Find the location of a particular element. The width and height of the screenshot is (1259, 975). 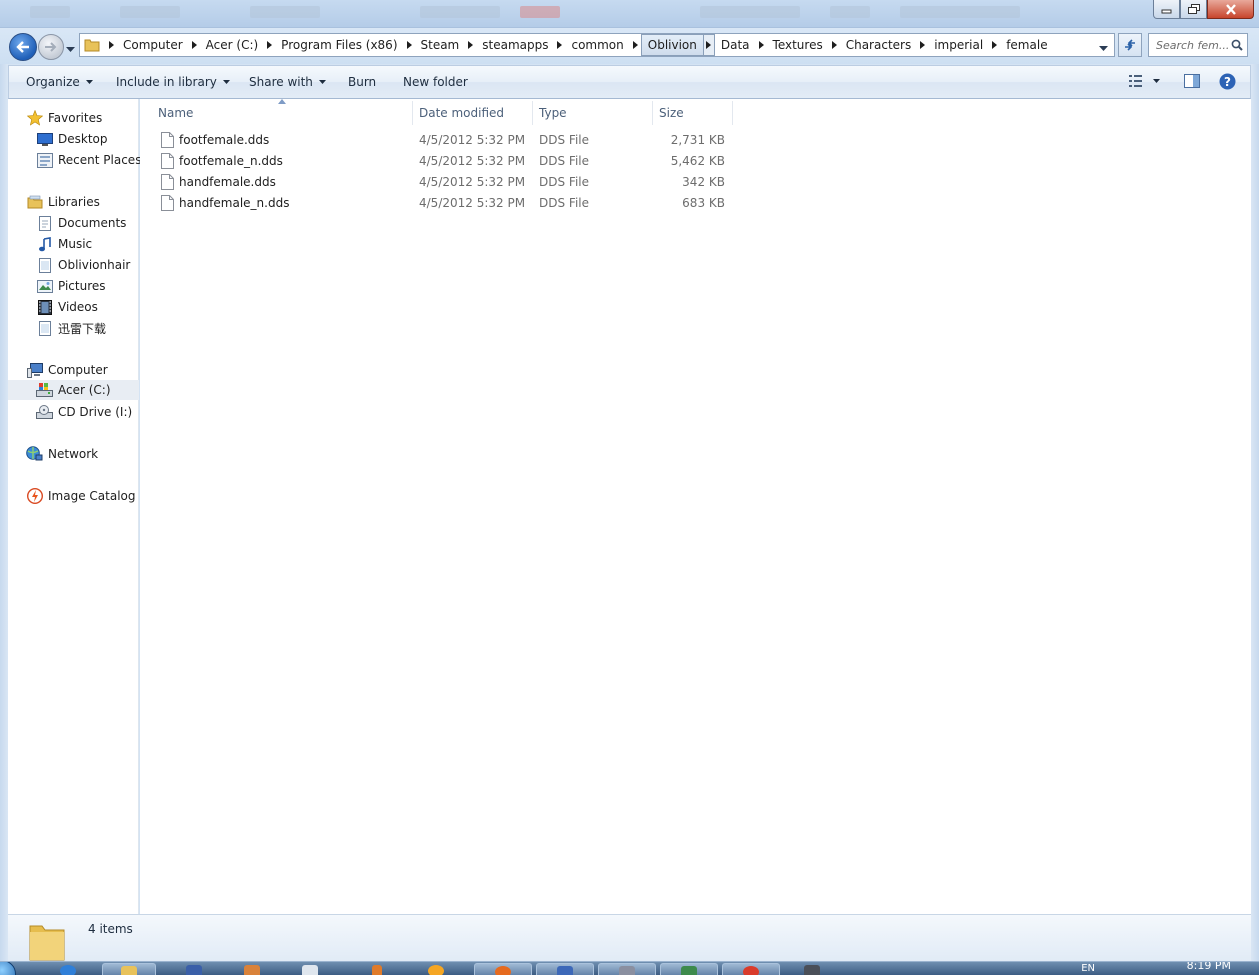

column-header-type: Type is located at coordinates (553, 113).